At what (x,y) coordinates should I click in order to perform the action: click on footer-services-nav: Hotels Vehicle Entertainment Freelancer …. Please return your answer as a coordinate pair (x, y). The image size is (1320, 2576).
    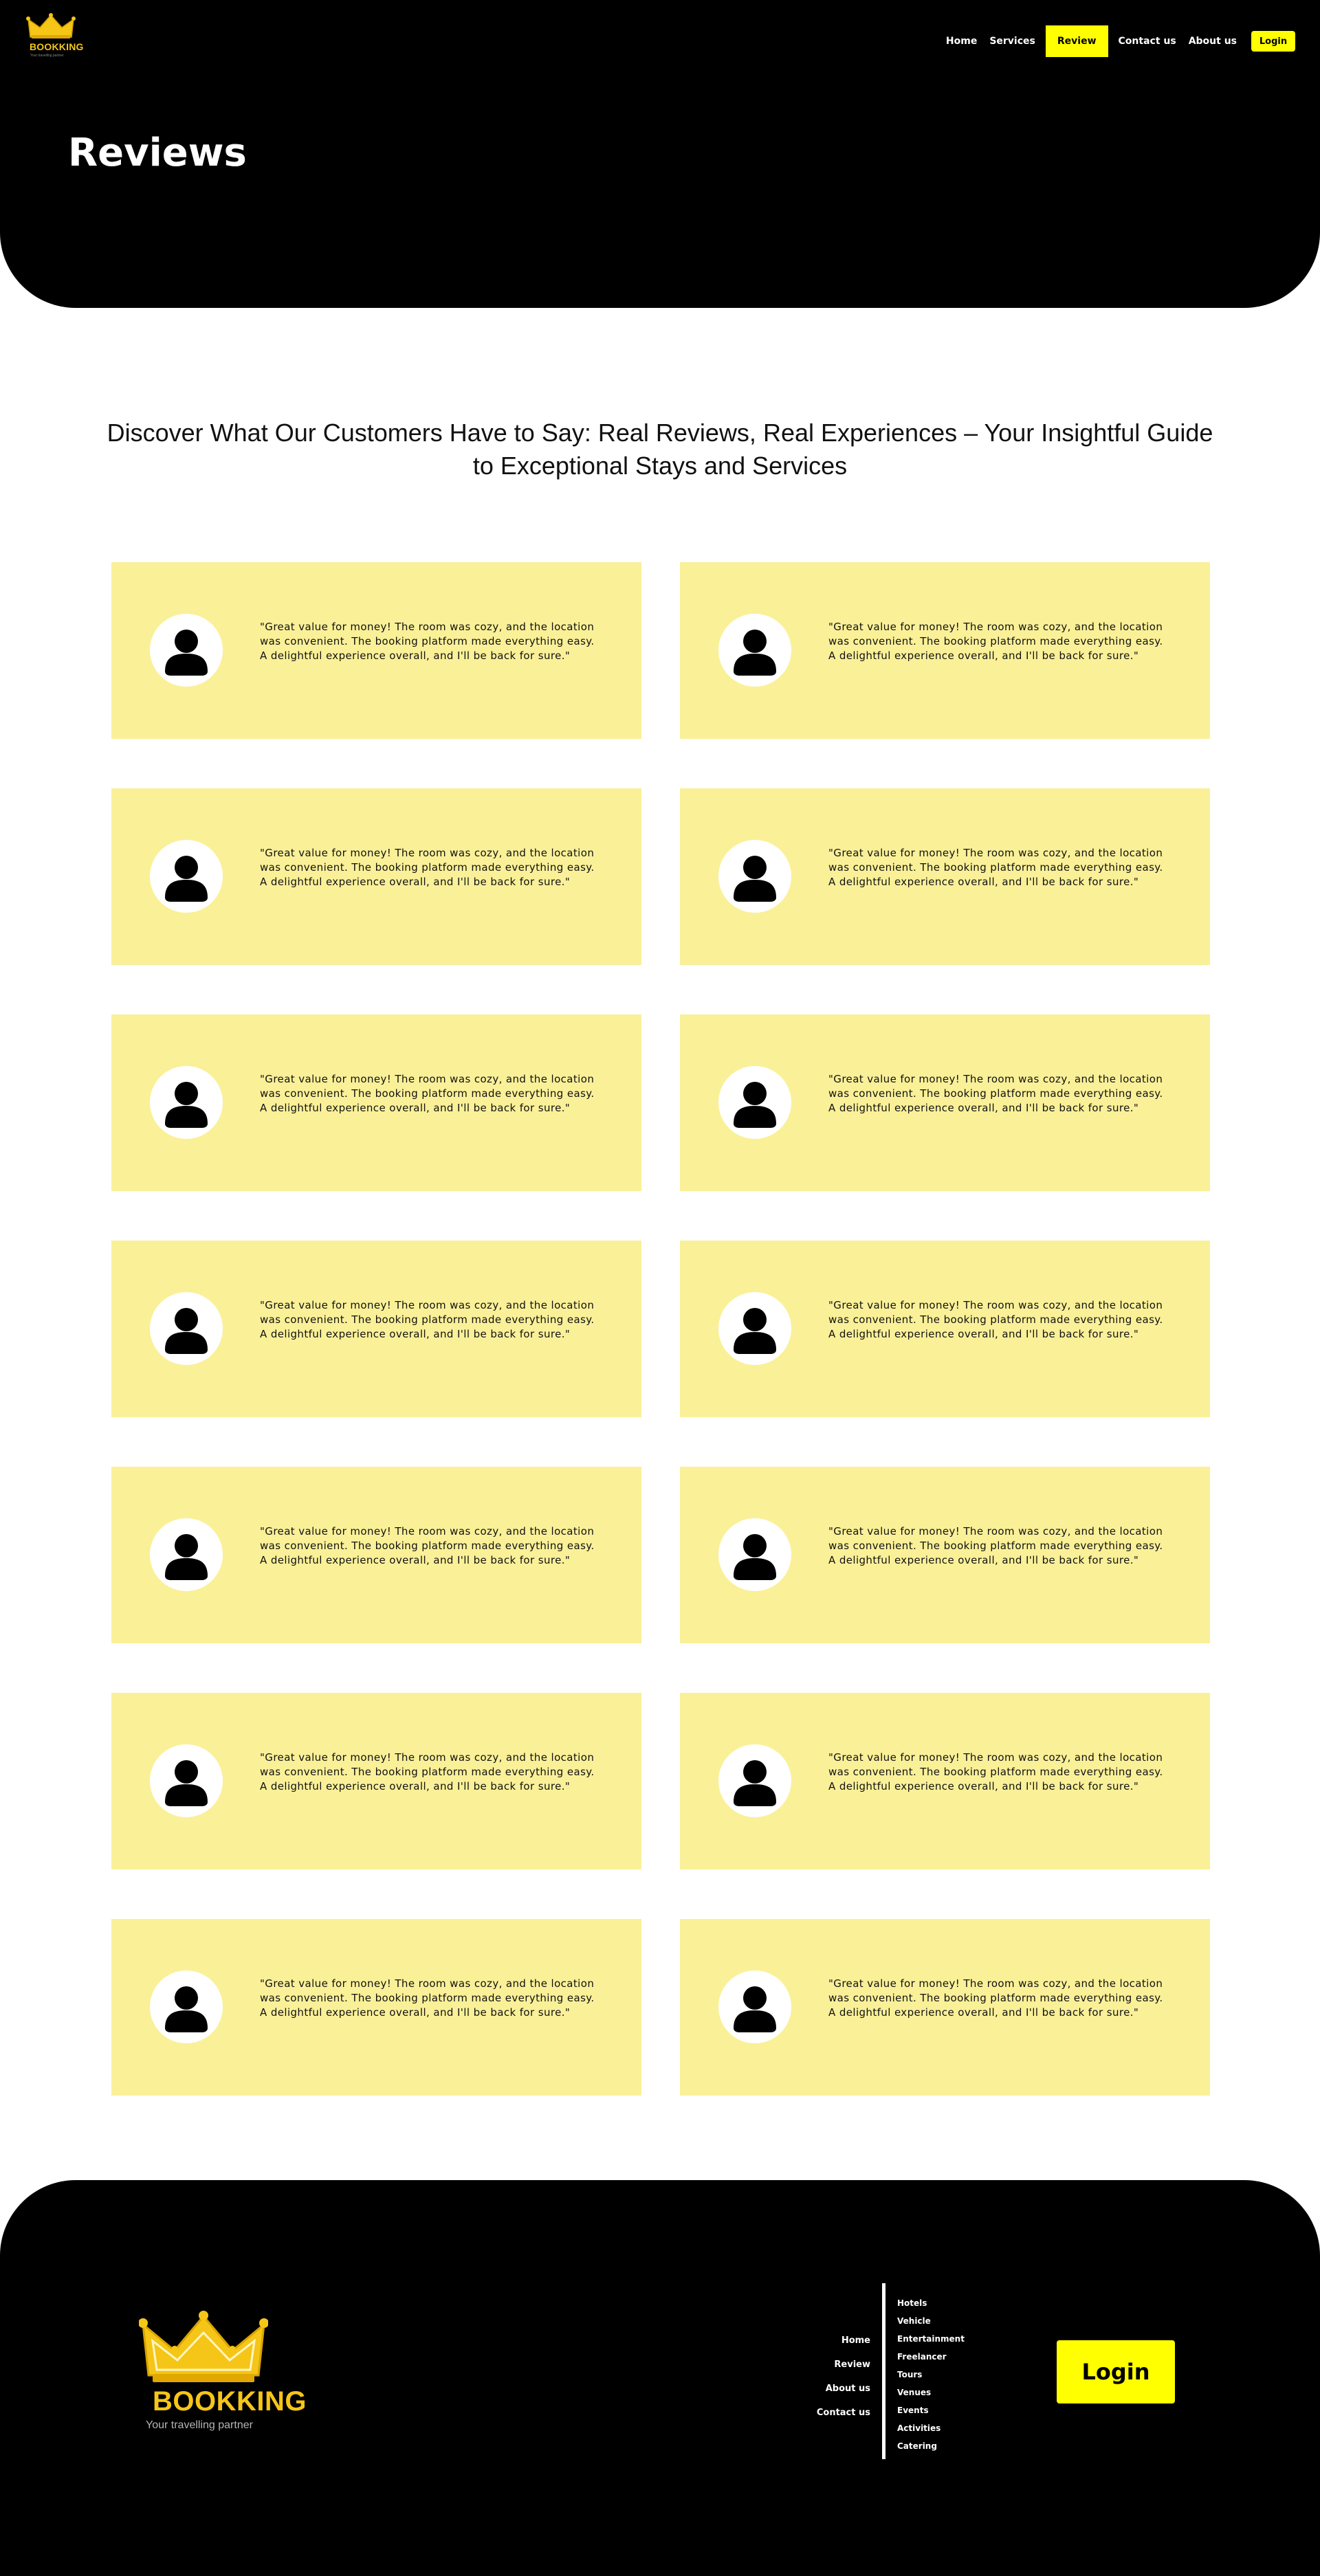
    Looking at the image, I should click on (931, 2374).